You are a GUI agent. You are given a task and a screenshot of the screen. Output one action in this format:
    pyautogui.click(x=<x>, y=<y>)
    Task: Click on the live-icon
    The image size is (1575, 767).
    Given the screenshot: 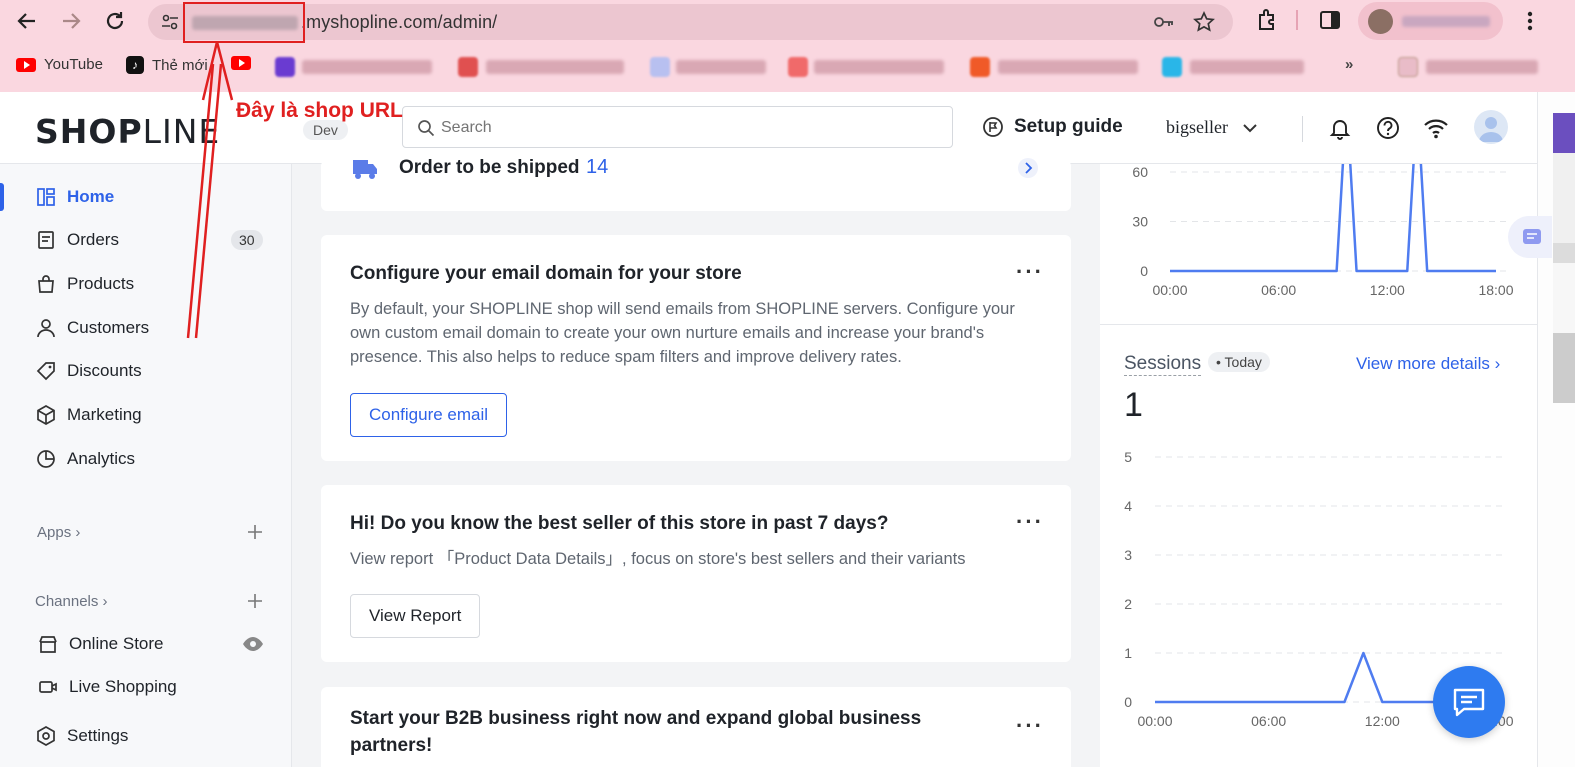 What is the action you would take?
    pyautogui.click(x=48, y=687)
    